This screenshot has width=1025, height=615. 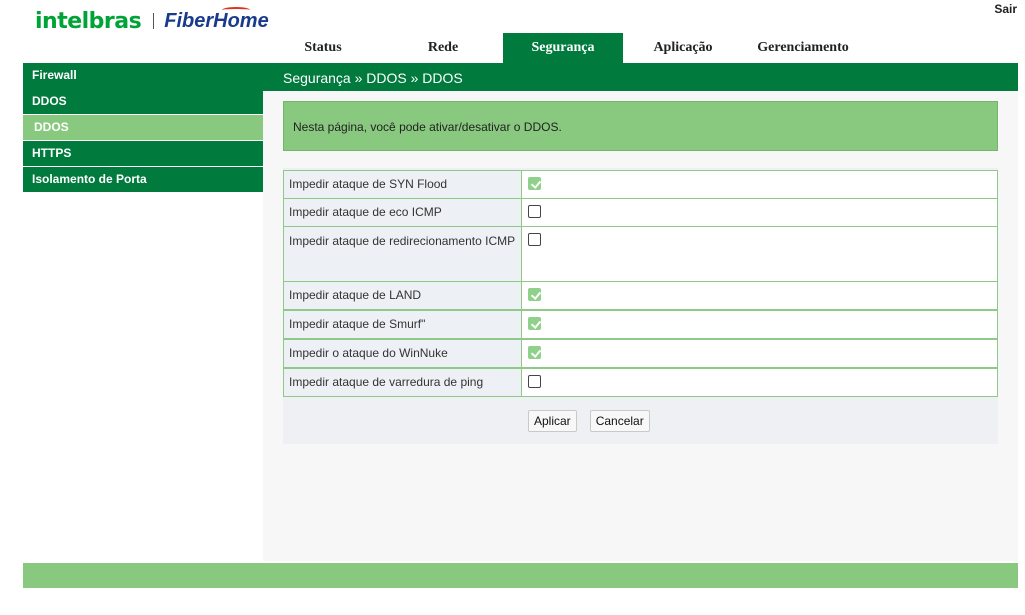 I want to click on option-row-eco-icmp: Impedir ataque de eco ICMP, so click(x=640, y=212).